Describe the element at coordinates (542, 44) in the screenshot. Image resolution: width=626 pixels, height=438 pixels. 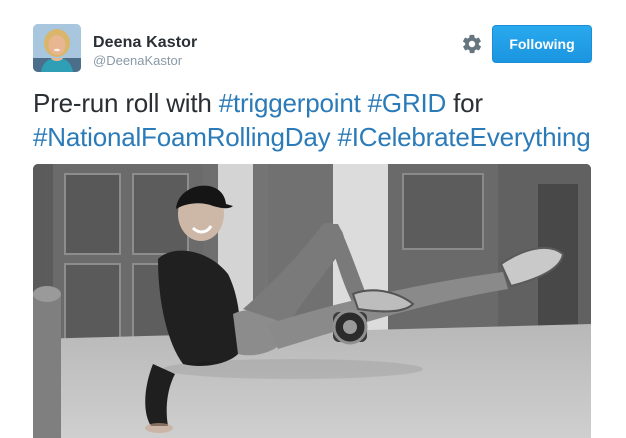
I see `following-button: Following` at that location.